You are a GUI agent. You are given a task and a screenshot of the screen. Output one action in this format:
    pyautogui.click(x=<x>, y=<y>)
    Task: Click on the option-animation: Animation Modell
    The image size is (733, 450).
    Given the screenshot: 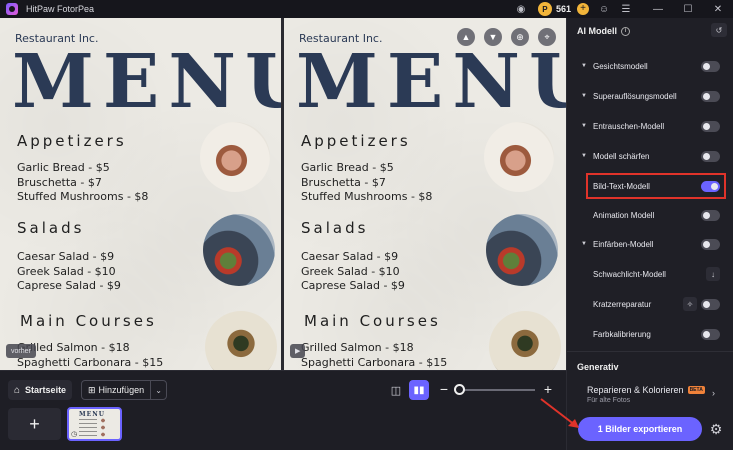 What is the action you would take?
    pyautogui.click(x=650, y=215)
    